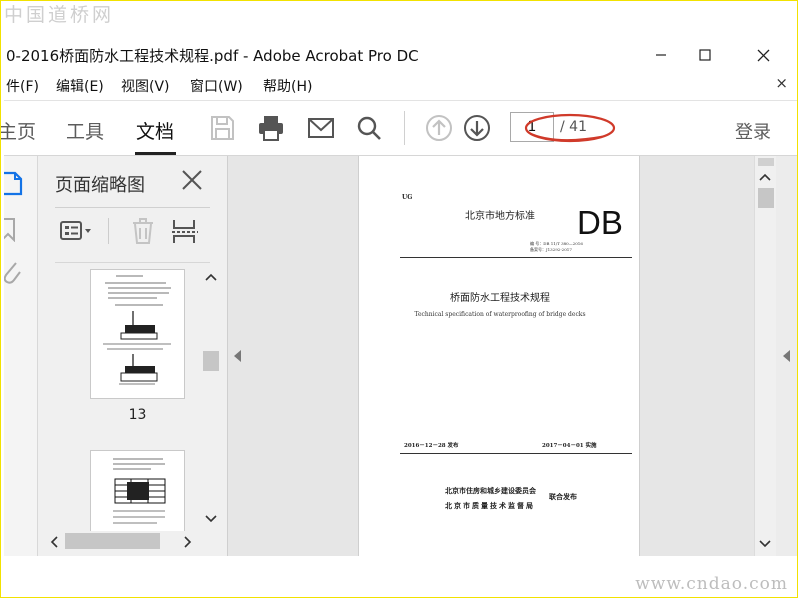  I want to click on minimize-icon, so click(661, 55).